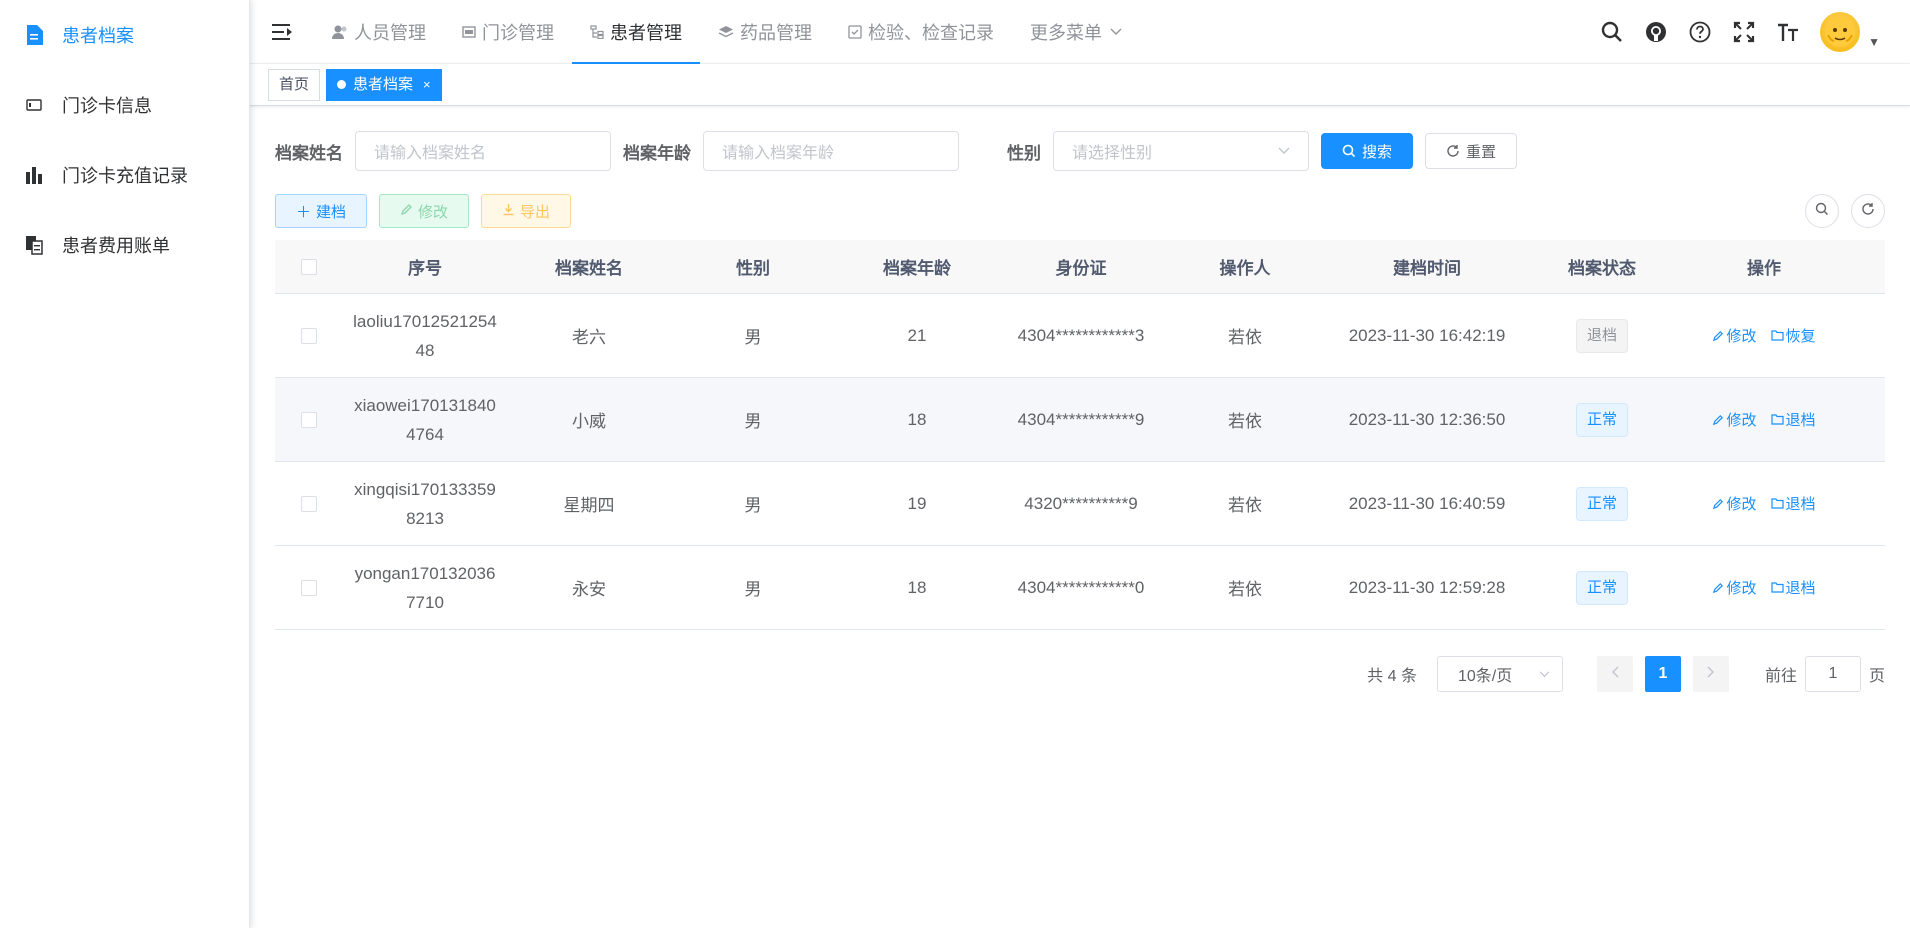 The height and width of the screenshot is (928, 1910). I want to click on fullscreen-icon, so click(1744, 32).